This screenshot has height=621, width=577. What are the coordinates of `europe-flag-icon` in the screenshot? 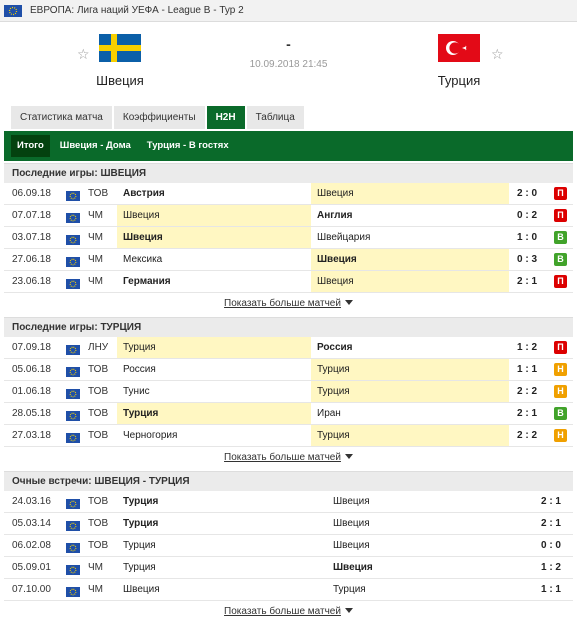 It's located at (13, 10).